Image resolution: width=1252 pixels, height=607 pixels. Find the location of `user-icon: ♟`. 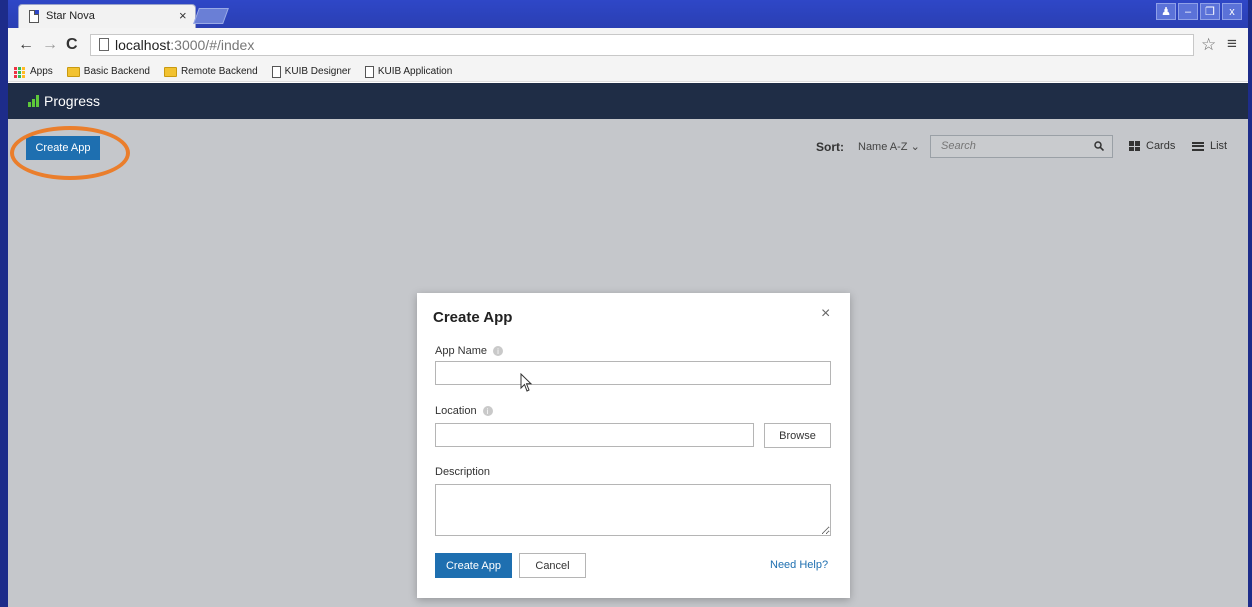

user-icon: ♟ is located at coordinates (1166, 11).